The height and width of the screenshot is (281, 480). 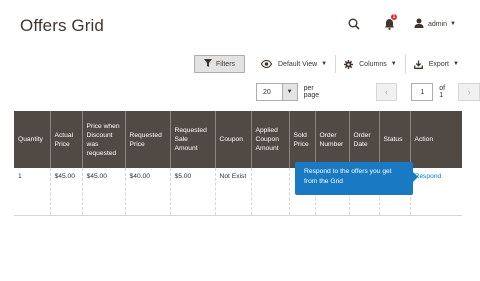 I want to click on per-page-select: 20 ▼, so click(x=277, y=92).